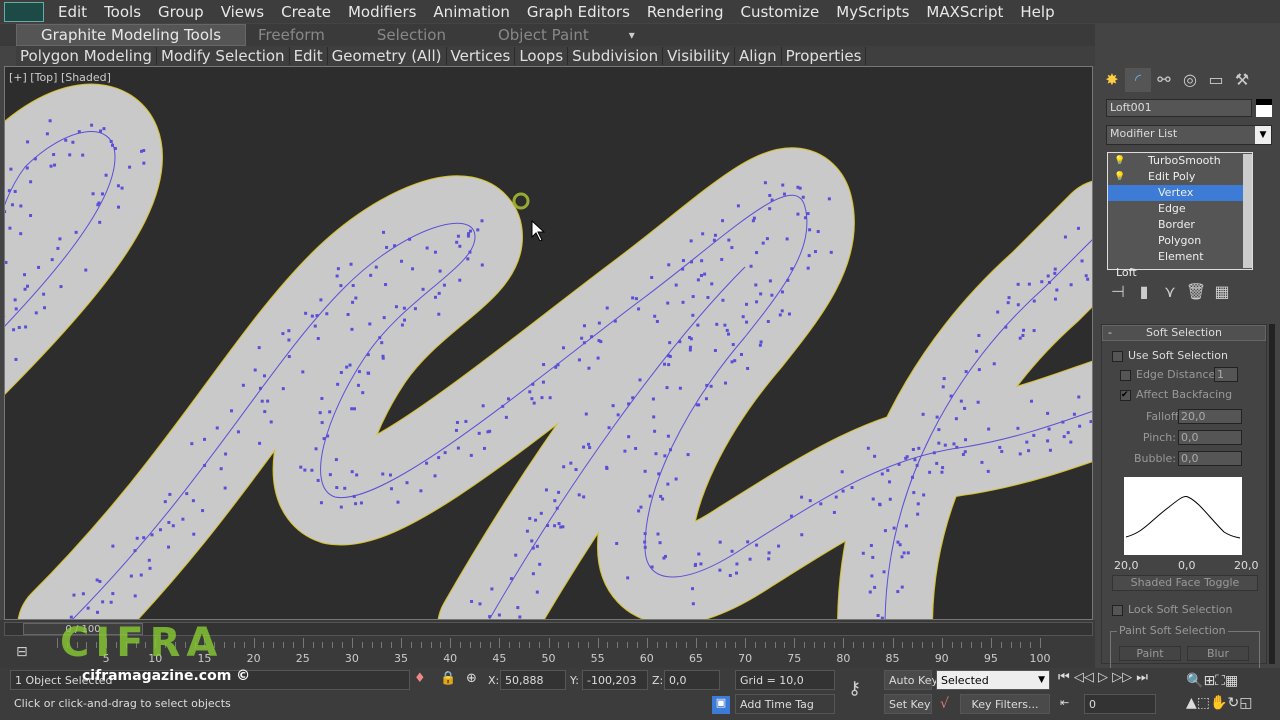  I want to click on maximize-viewport-icon: ◱, so click(1245, 703).